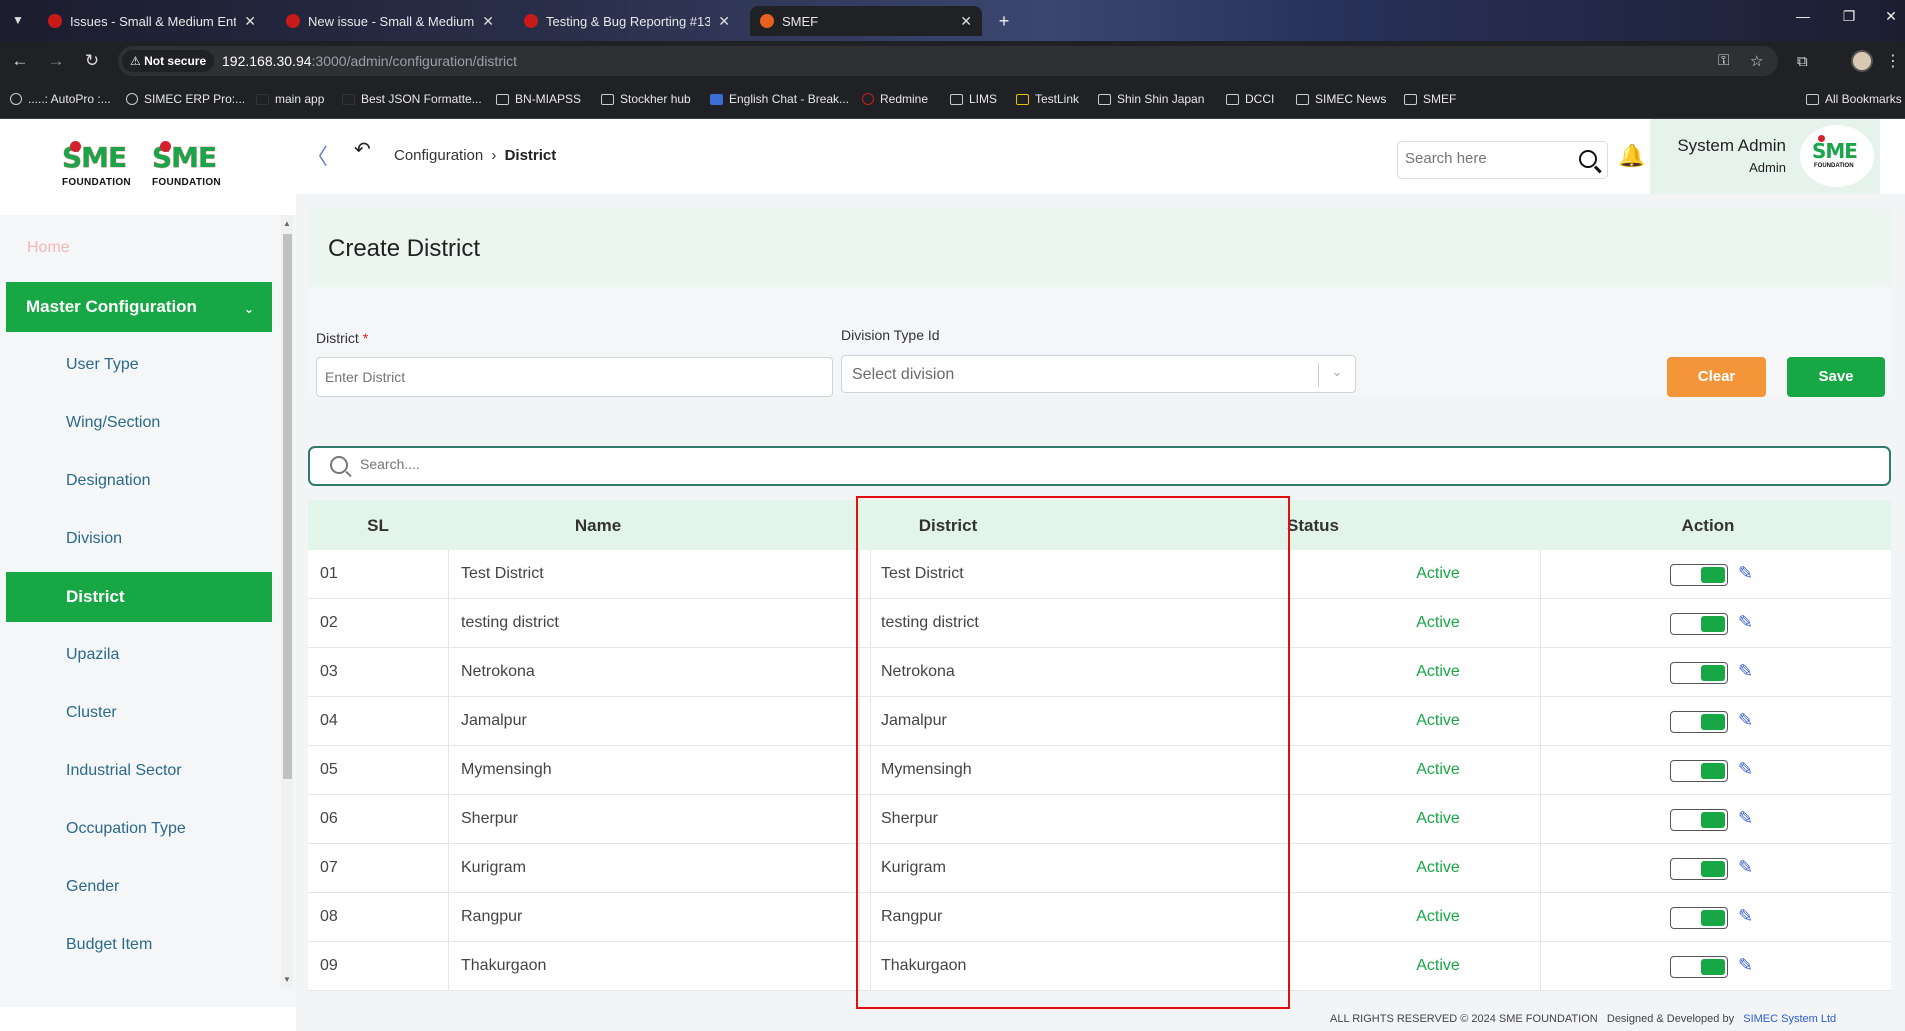 This screenshot has height=1031, width=1905. Describe the element at coordinates (390, 21) in the screenshot. I see `browser-tab-2: New issue - Small & Medium Er ✕` at that location.